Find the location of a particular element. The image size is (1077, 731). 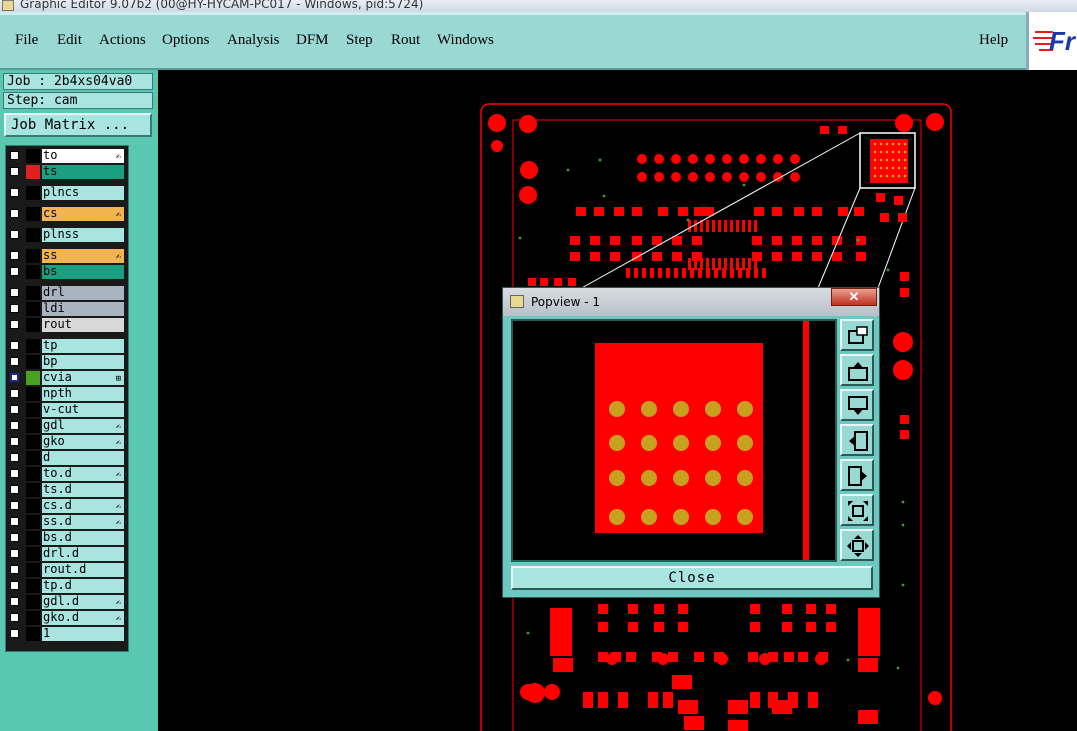

menu-help: Help is located at coordinates (993, 40).